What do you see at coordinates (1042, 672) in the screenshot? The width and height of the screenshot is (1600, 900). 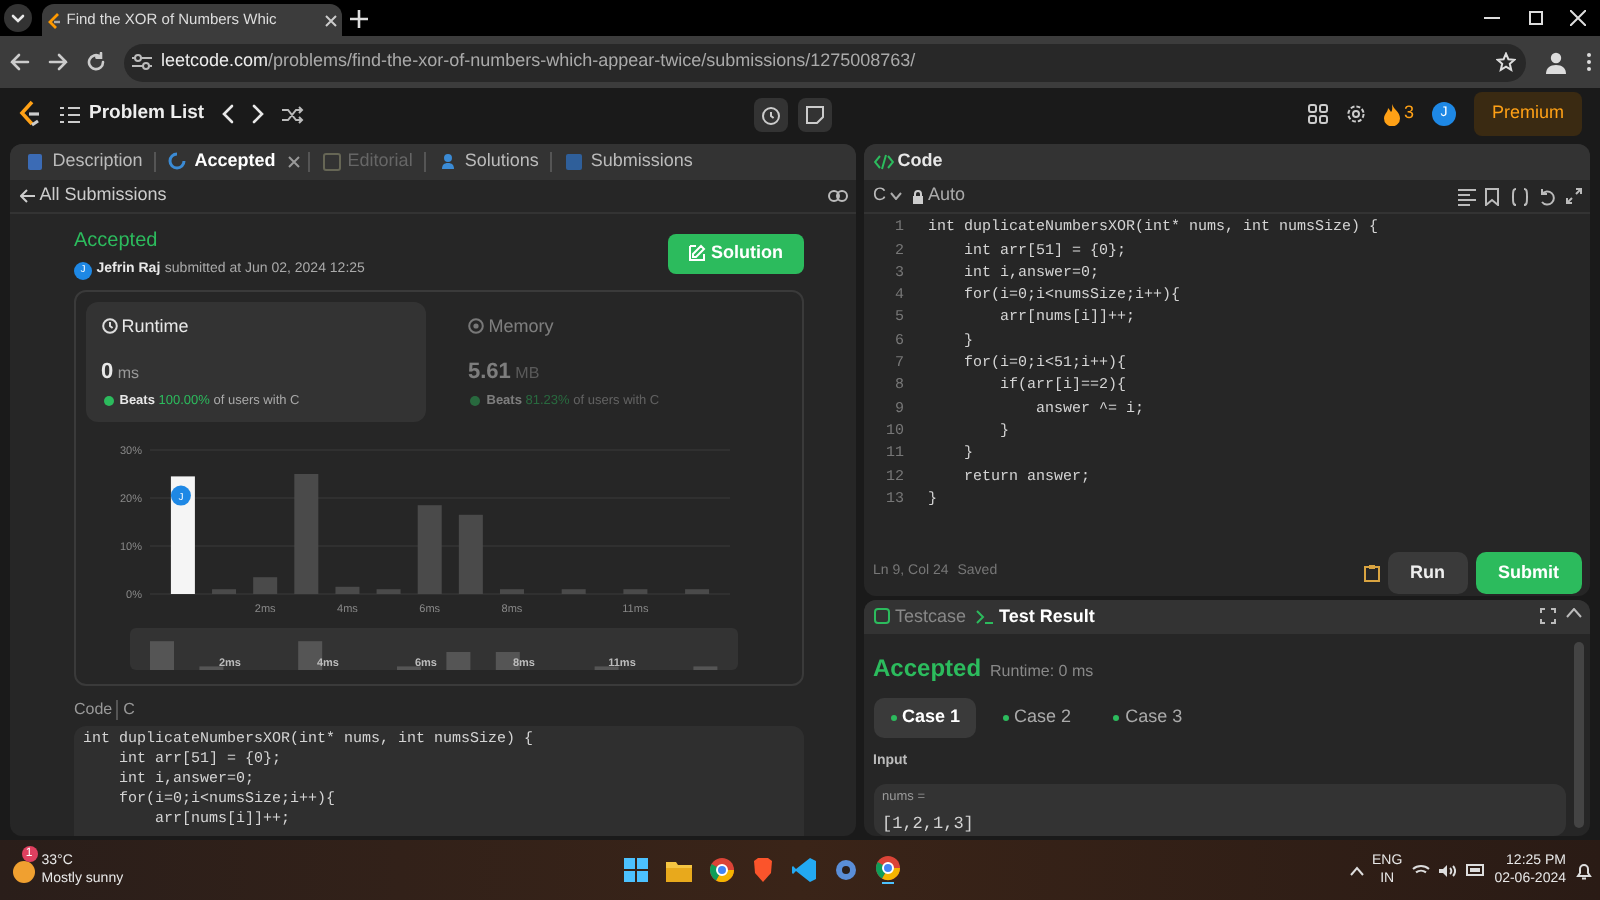 I see `runtime-text: Runtime: 0 ms` at bounding box center [1042, 672].